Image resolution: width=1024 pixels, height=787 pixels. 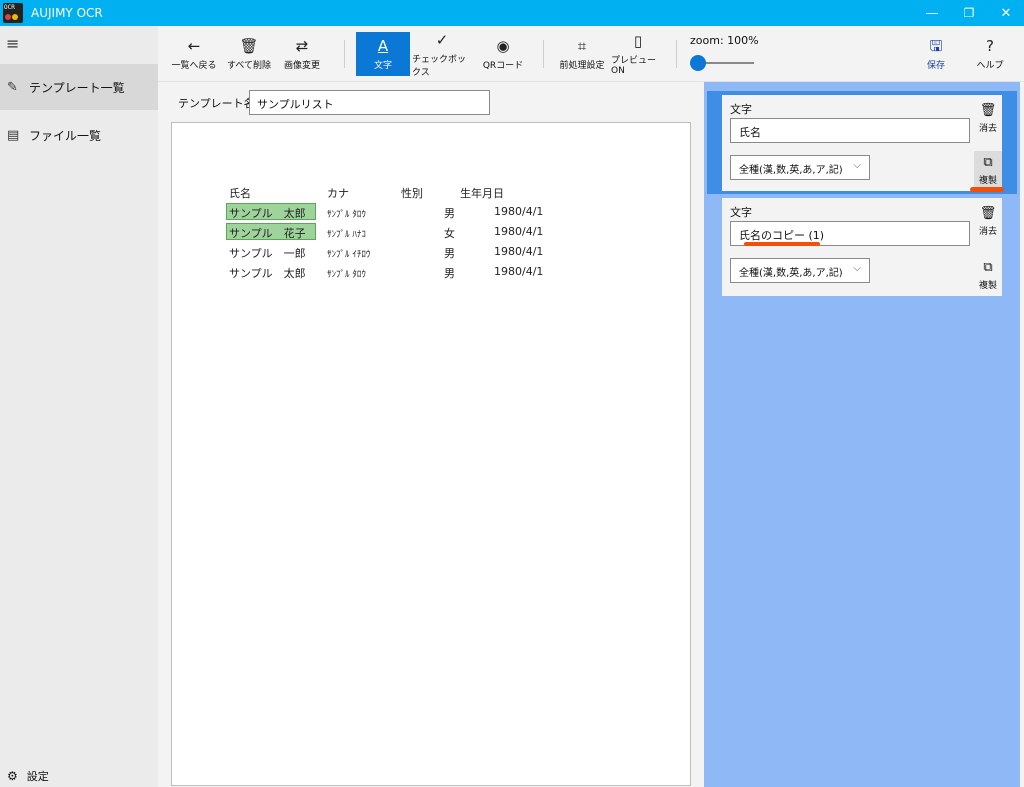 What do you see at coordinates (302, 46) in the screenshot?
I see `swap-icon: ⇄` at bounding box center [302, 46].